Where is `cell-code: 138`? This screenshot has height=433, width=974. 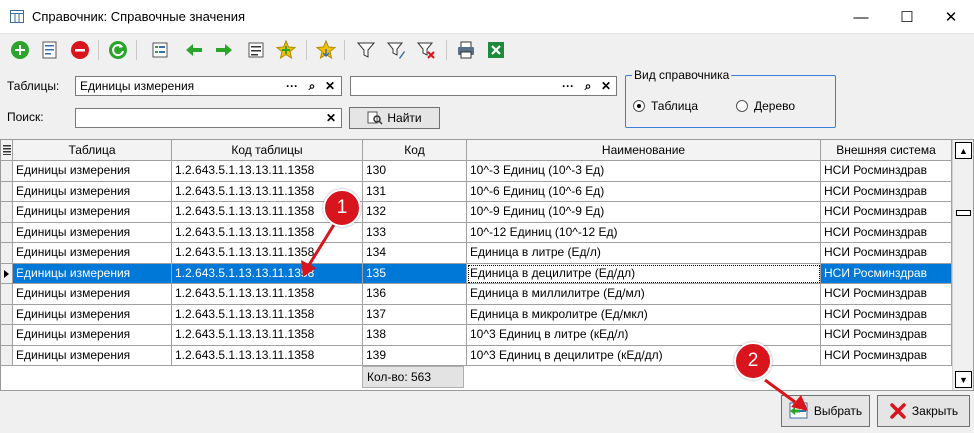
cell-code: 138 is located at coordinates (415, 335).